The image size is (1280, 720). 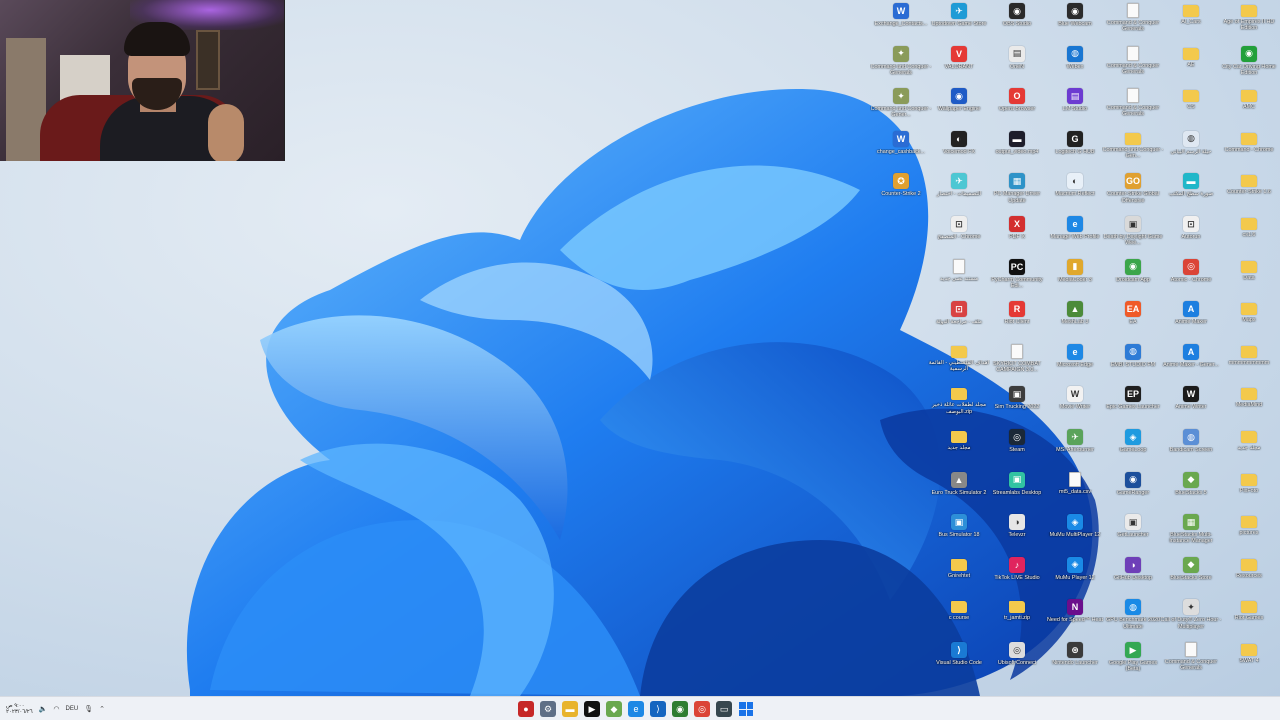 What do you see at coordinates (1191, 109) in the screenshot?
I see `desktop-icon: CS` at bounding box center [1191, 109].